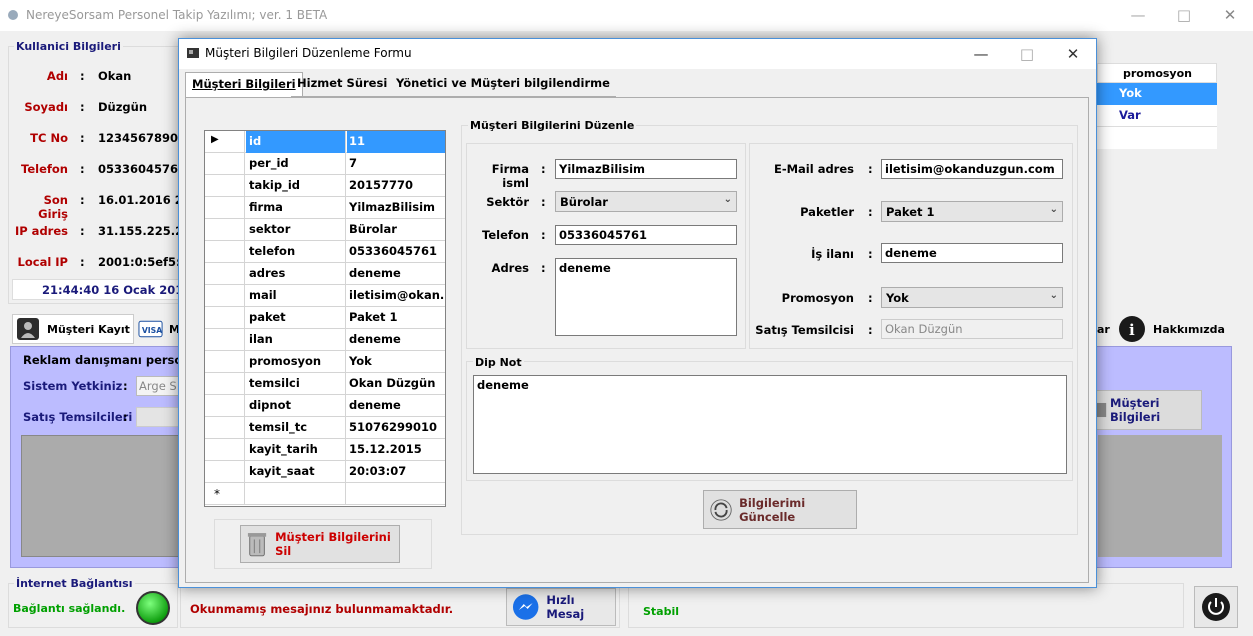 The width and height of the screenshot is (1253, 636). What do you see at coordinates (503, 84) in the screenshot?
I see `tab-yonetici-bilgilendirme: Yönetici ve Müşteri bilgilendirme` at bounding box center [503, 84].